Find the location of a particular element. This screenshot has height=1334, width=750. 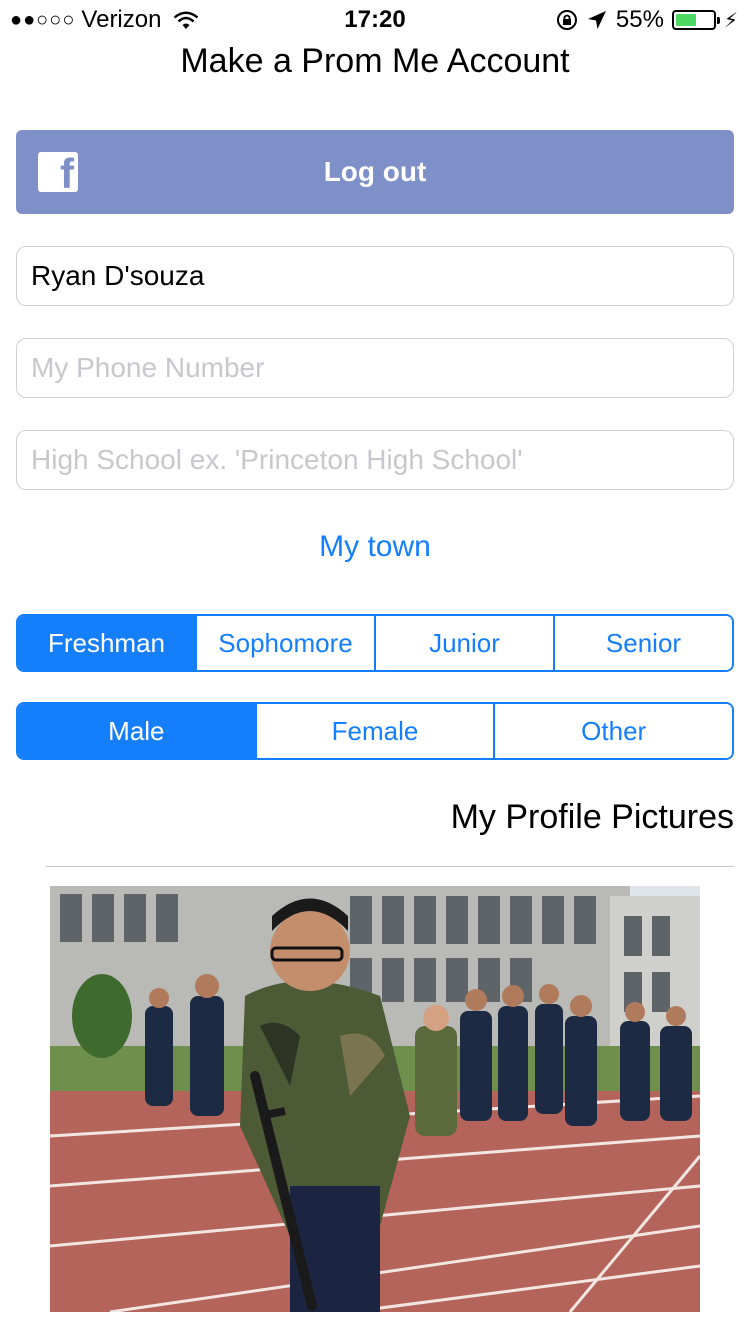

segment-freshman: Freshman is located at coordinates (106, 643).